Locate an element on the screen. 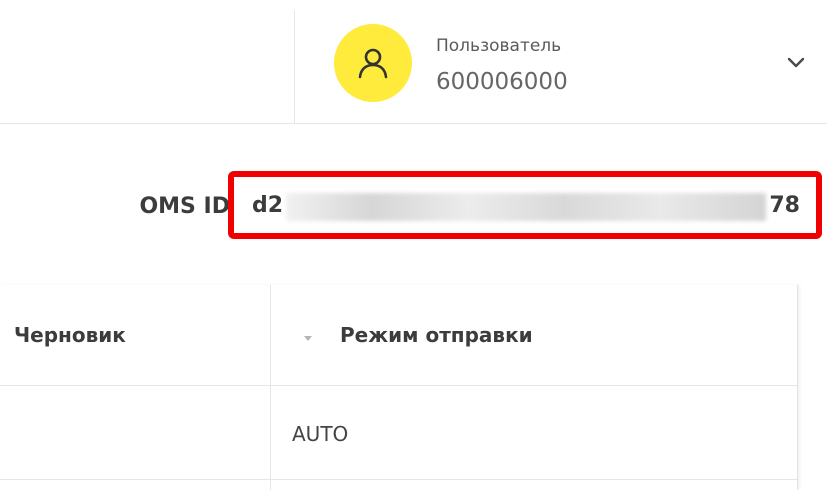 The height and width of the screenshot is (490, 827). oms-id-end: 78 is located at coordinates (784, 205).